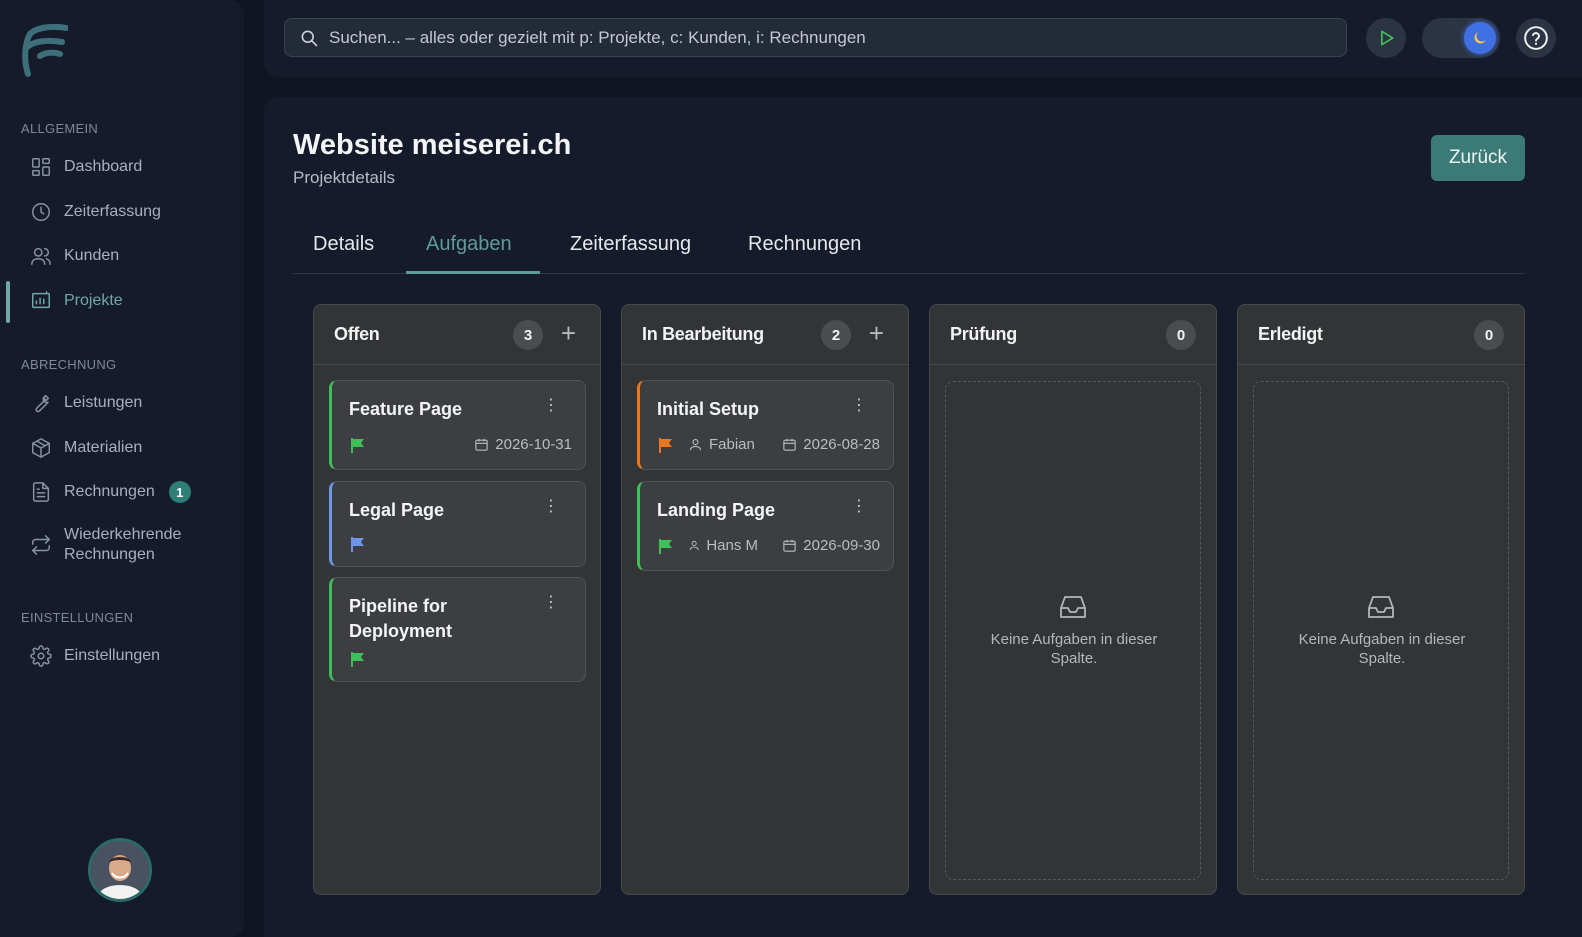 This screenshot has height=937, width=1582. I want to click on section-title-billing: ABRECHNUNG, so click(69, 364).